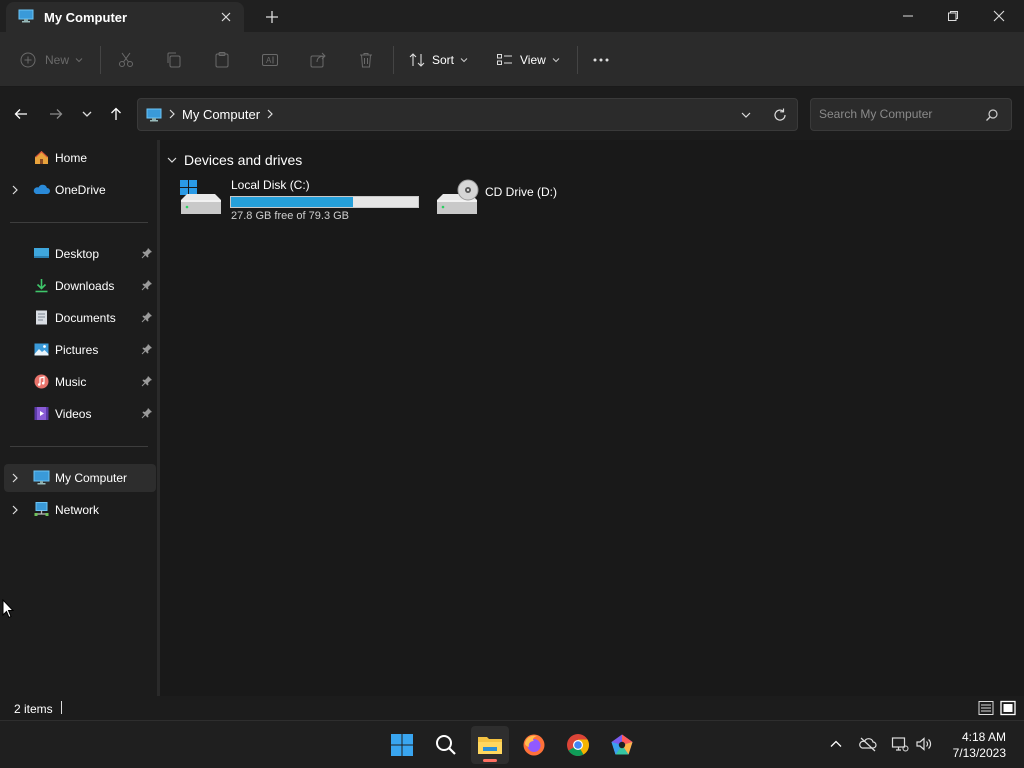 This screenshot has width=1024, height=768. I want to click on sidebar-item-home: Home, so click(80, 158).